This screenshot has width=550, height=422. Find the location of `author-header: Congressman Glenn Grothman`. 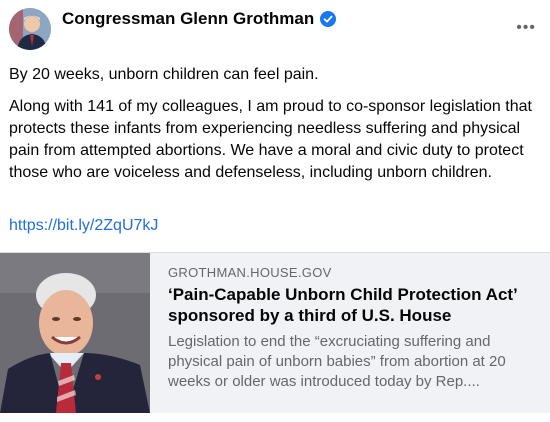

author-header: Congressman Glenn Grothman is located at coordinates (199, 19).